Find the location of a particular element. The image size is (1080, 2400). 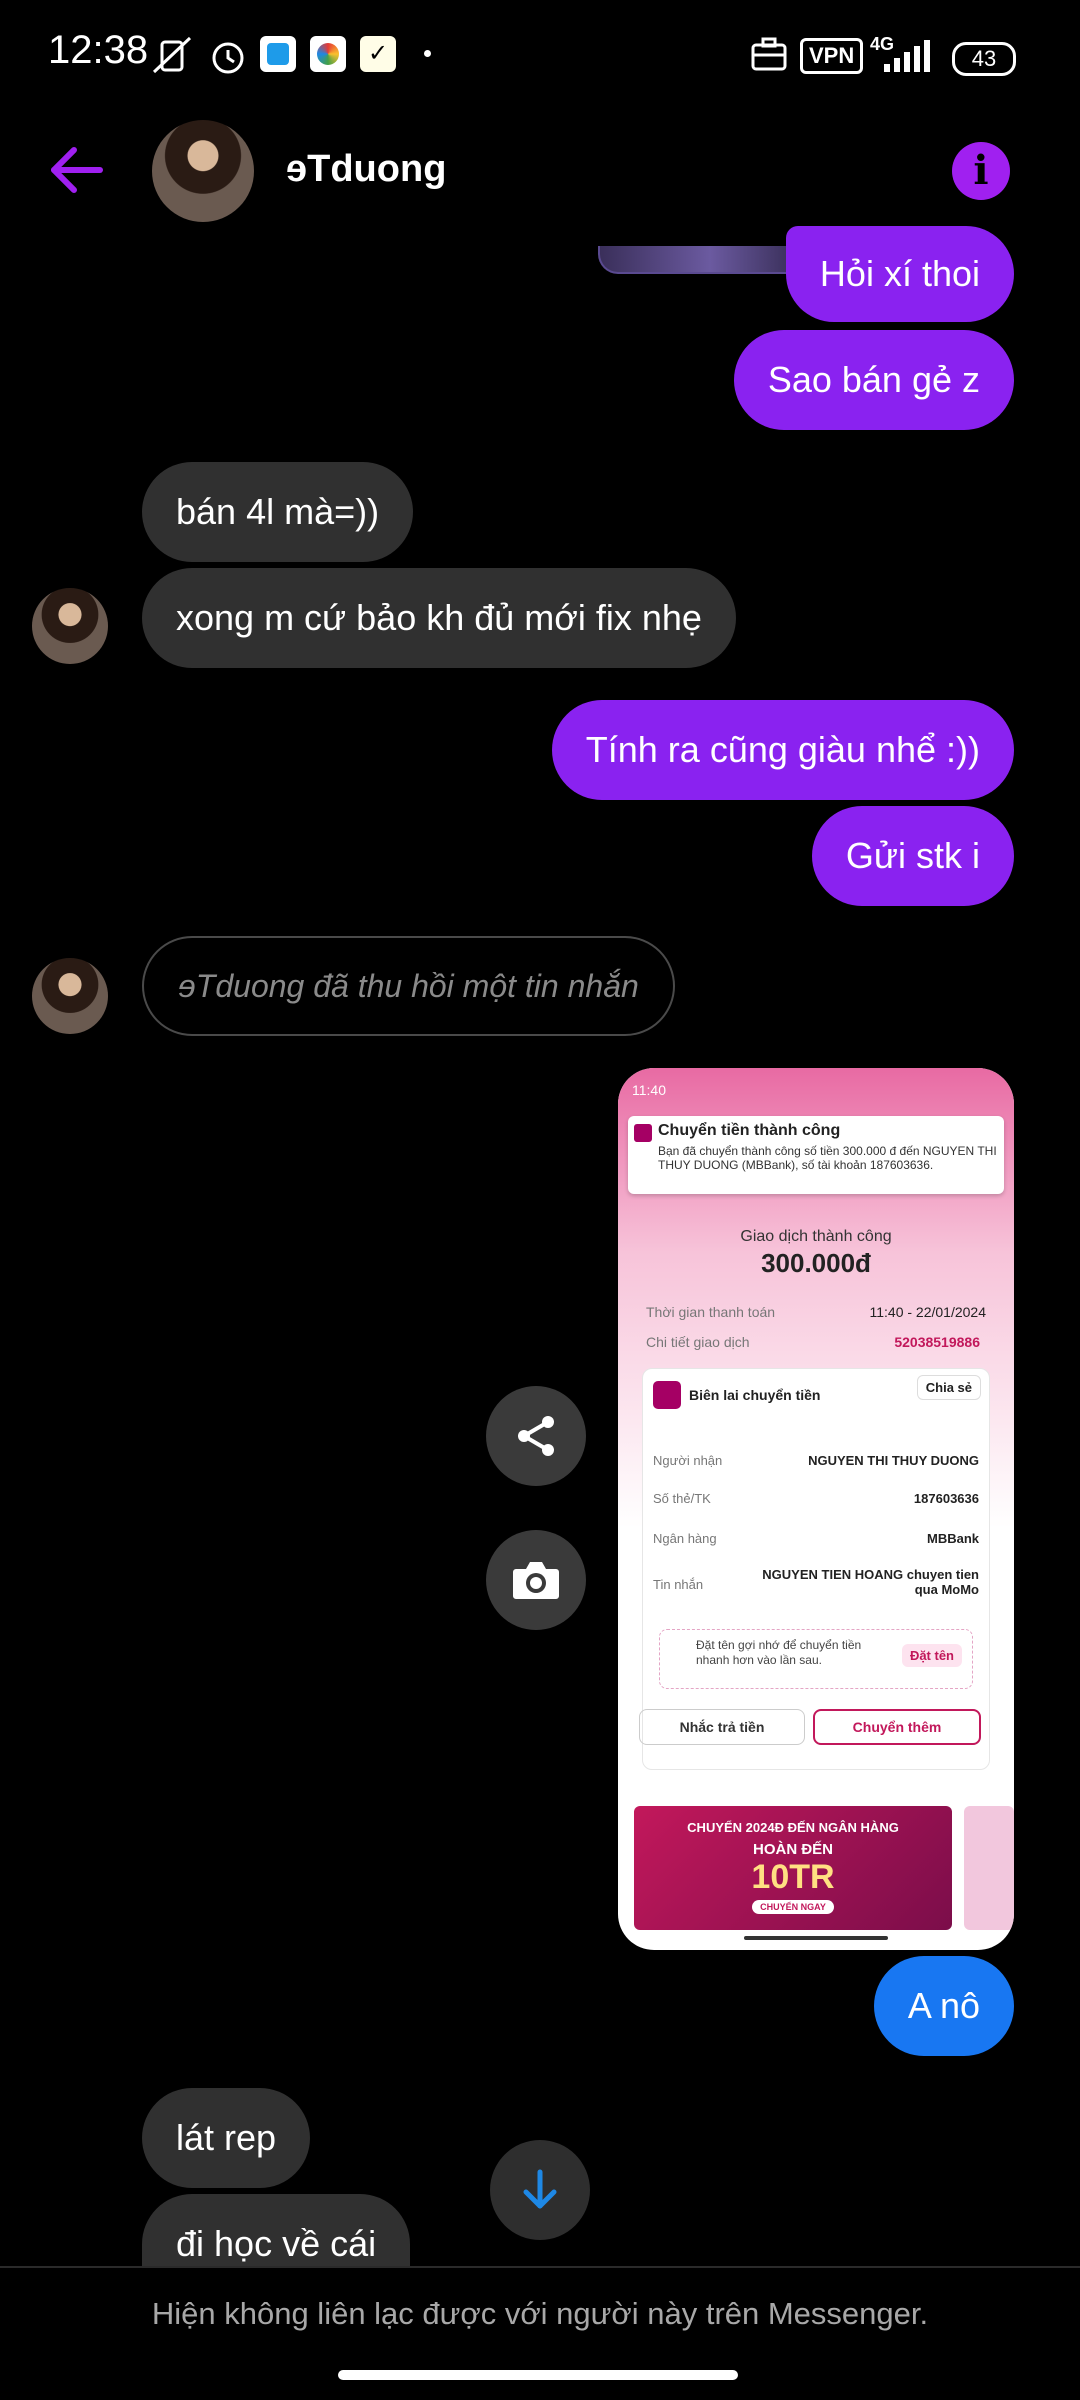

receipt-row-label: Người nhận is located at coordinates (688, 1460).